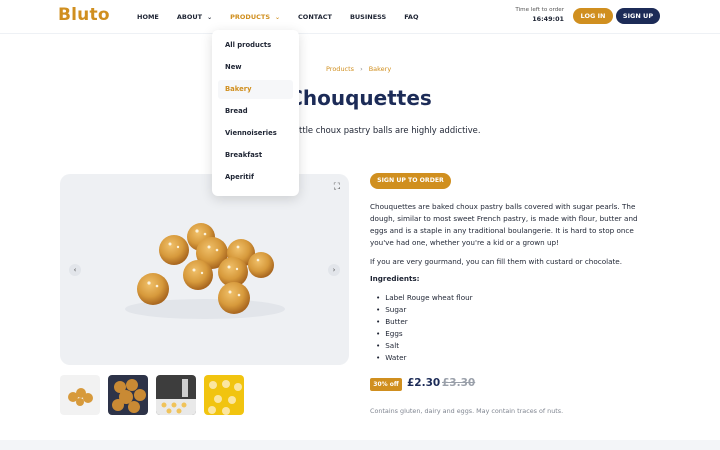 The image size is (720, 450). What do you see at coordinates (368, 17) in the screenshot?
I see `nav-business: BUSINESS` at bounding box center [368, 17].